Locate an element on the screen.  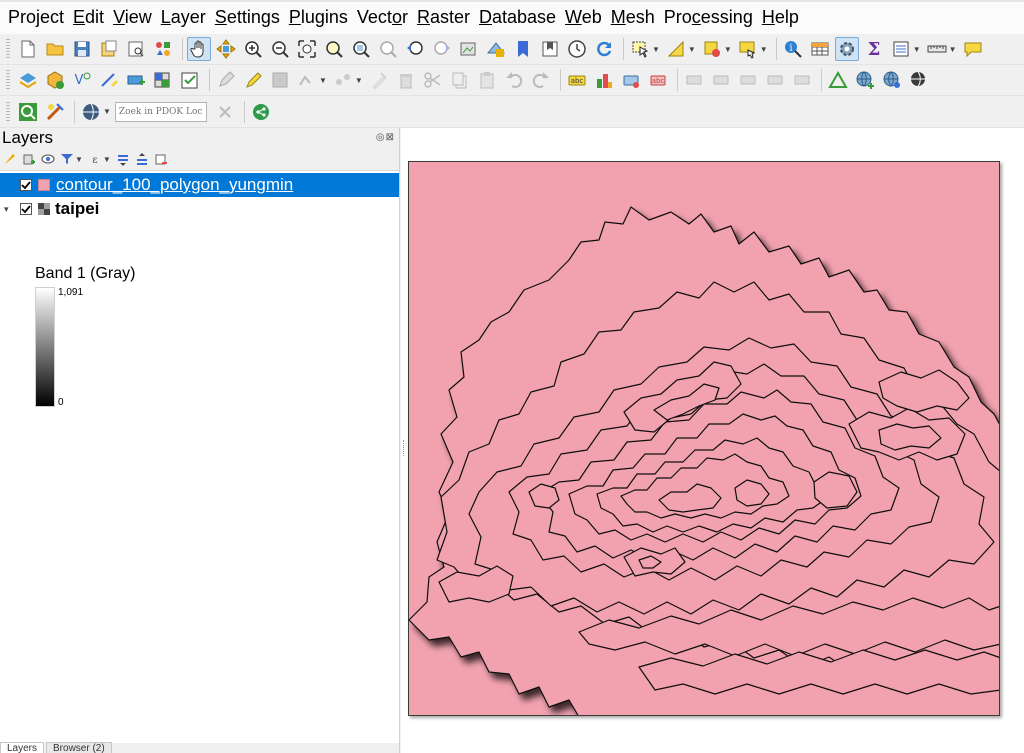
expand-all-button is located at coordinates (123, 159).